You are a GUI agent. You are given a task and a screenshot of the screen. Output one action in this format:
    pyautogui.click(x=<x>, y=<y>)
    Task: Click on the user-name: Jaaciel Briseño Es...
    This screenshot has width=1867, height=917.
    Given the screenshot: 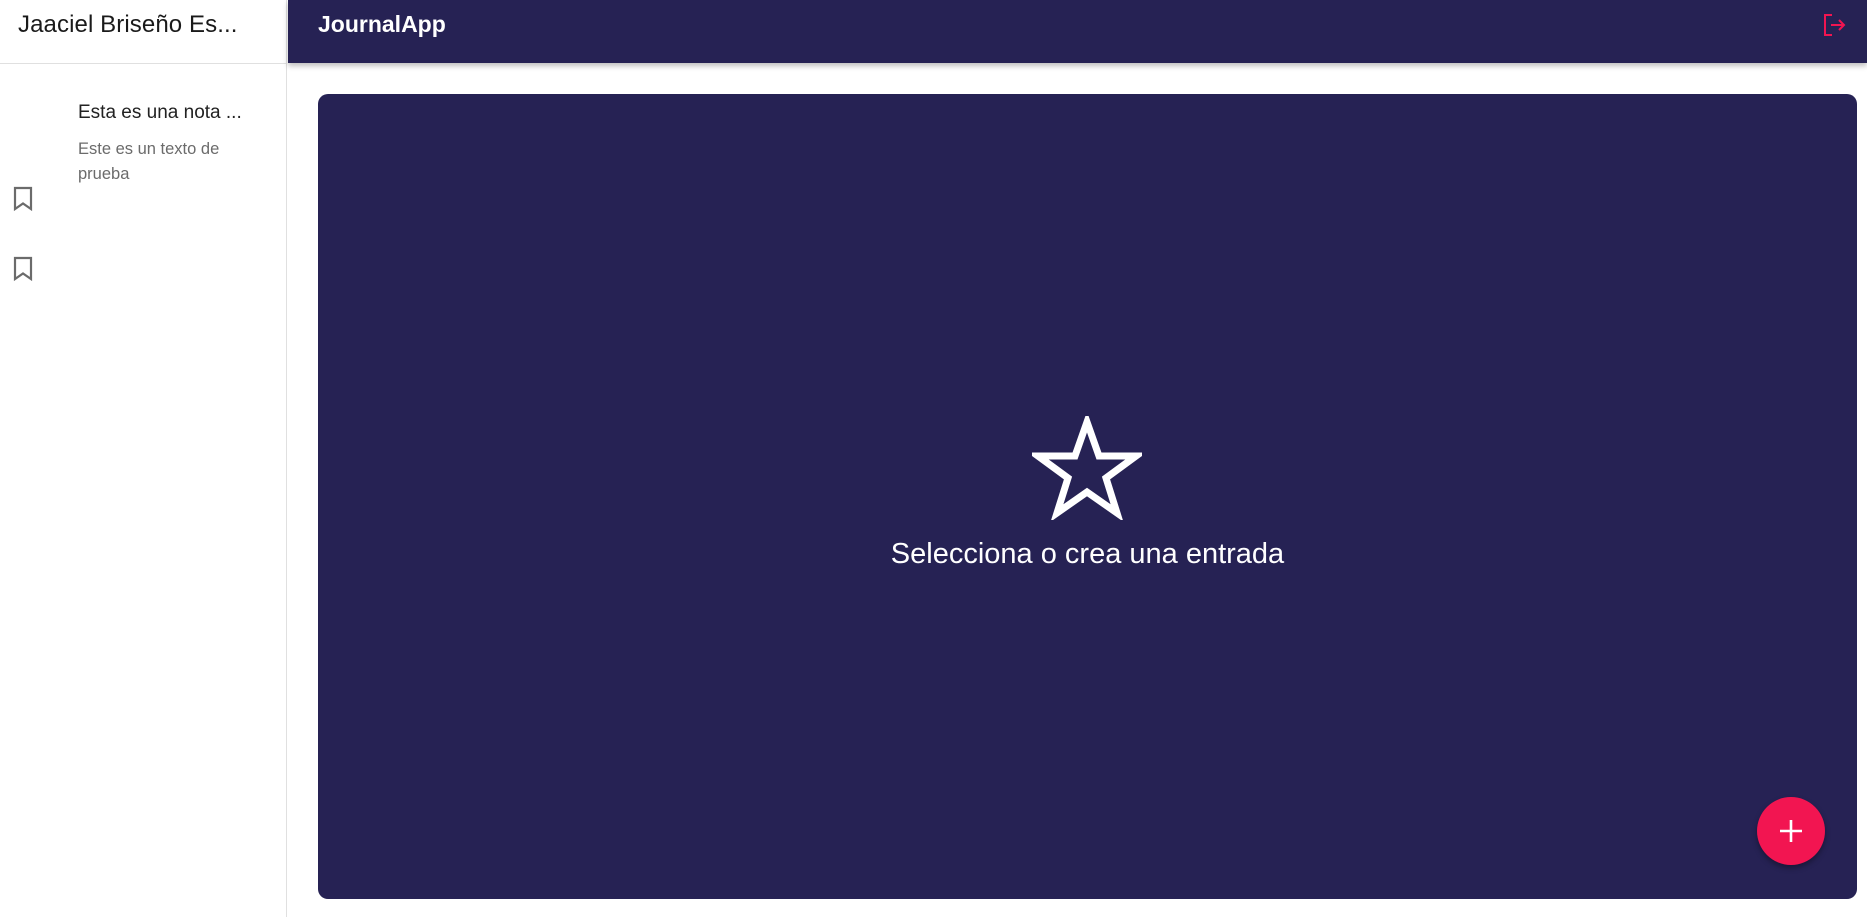 What is the action you would take?
    pyautogui.click(x=128, y=24)
    